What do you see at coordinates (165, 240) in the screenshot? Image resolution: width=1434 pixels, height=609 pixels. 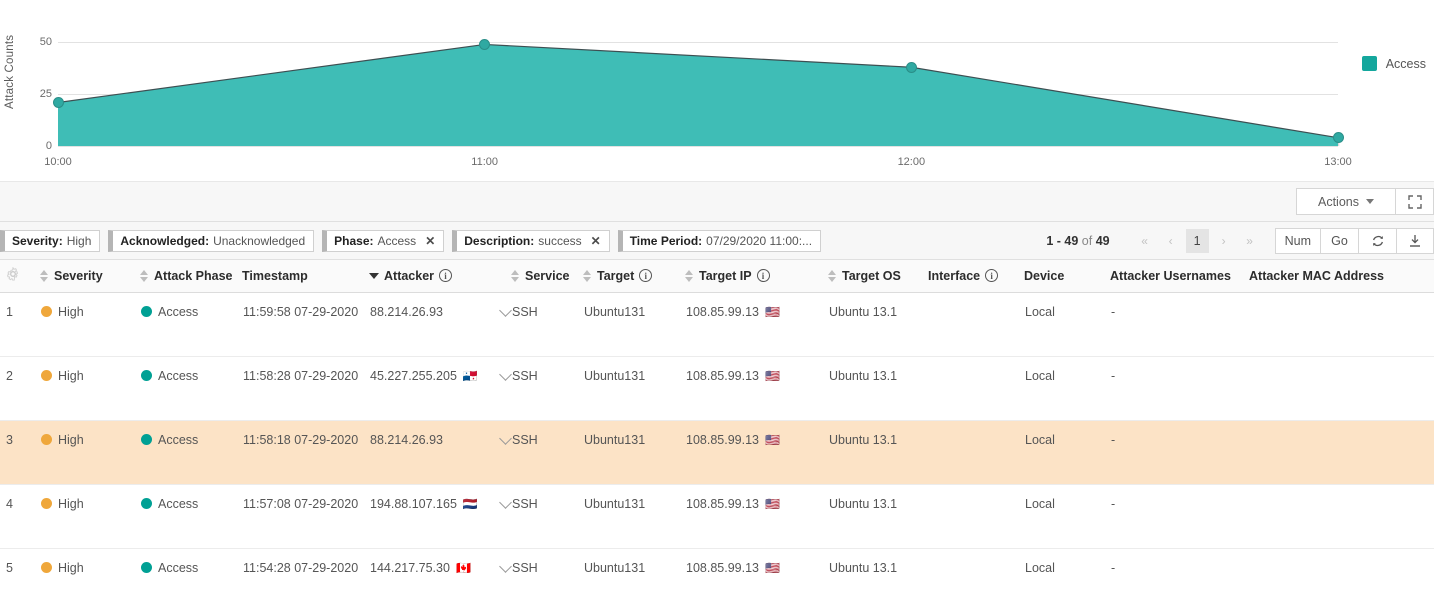 I see `filter-chip-key: Acknowledged:` at bounding box center [165, 240].